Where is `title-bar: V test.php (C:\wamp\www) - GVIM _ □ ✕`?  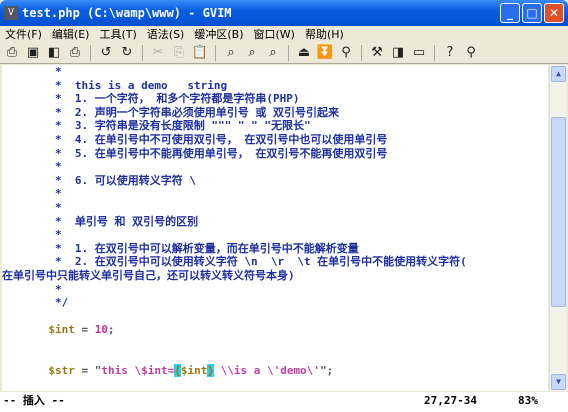
title-bar: V test.php (C:\wamp\www) - GVIM _ □ ✕ is located at coordinates (284, 13).